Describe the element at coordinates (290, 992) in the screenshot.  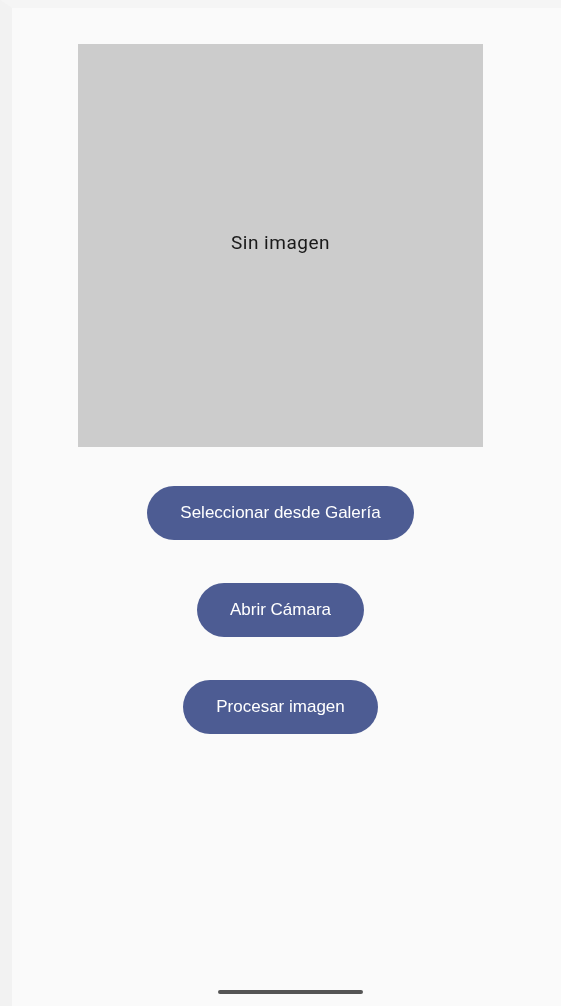
I see `home-indicator` at that location.